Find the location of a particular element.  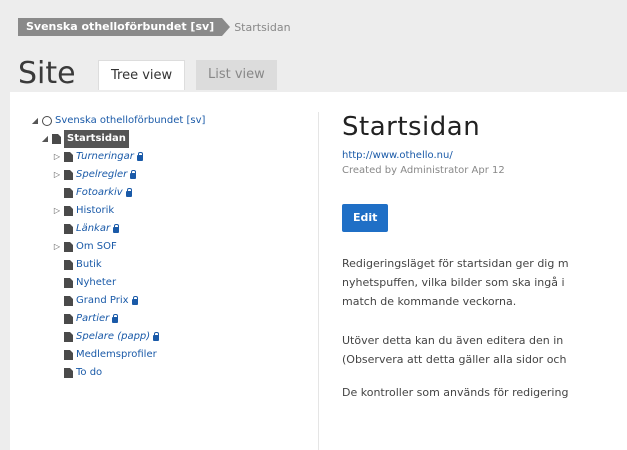

paragraph-line: Utöver detta kan du även editera den in is located at coordinates (453, 340).